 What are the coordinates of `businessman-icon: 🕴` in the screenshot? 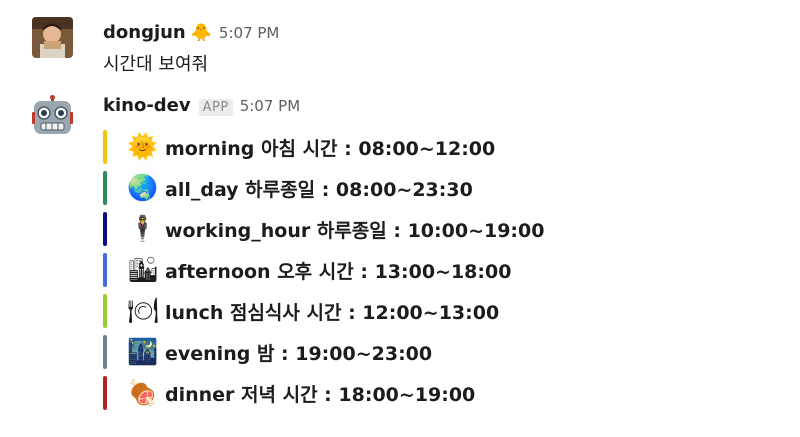 It's located at (143, 228).